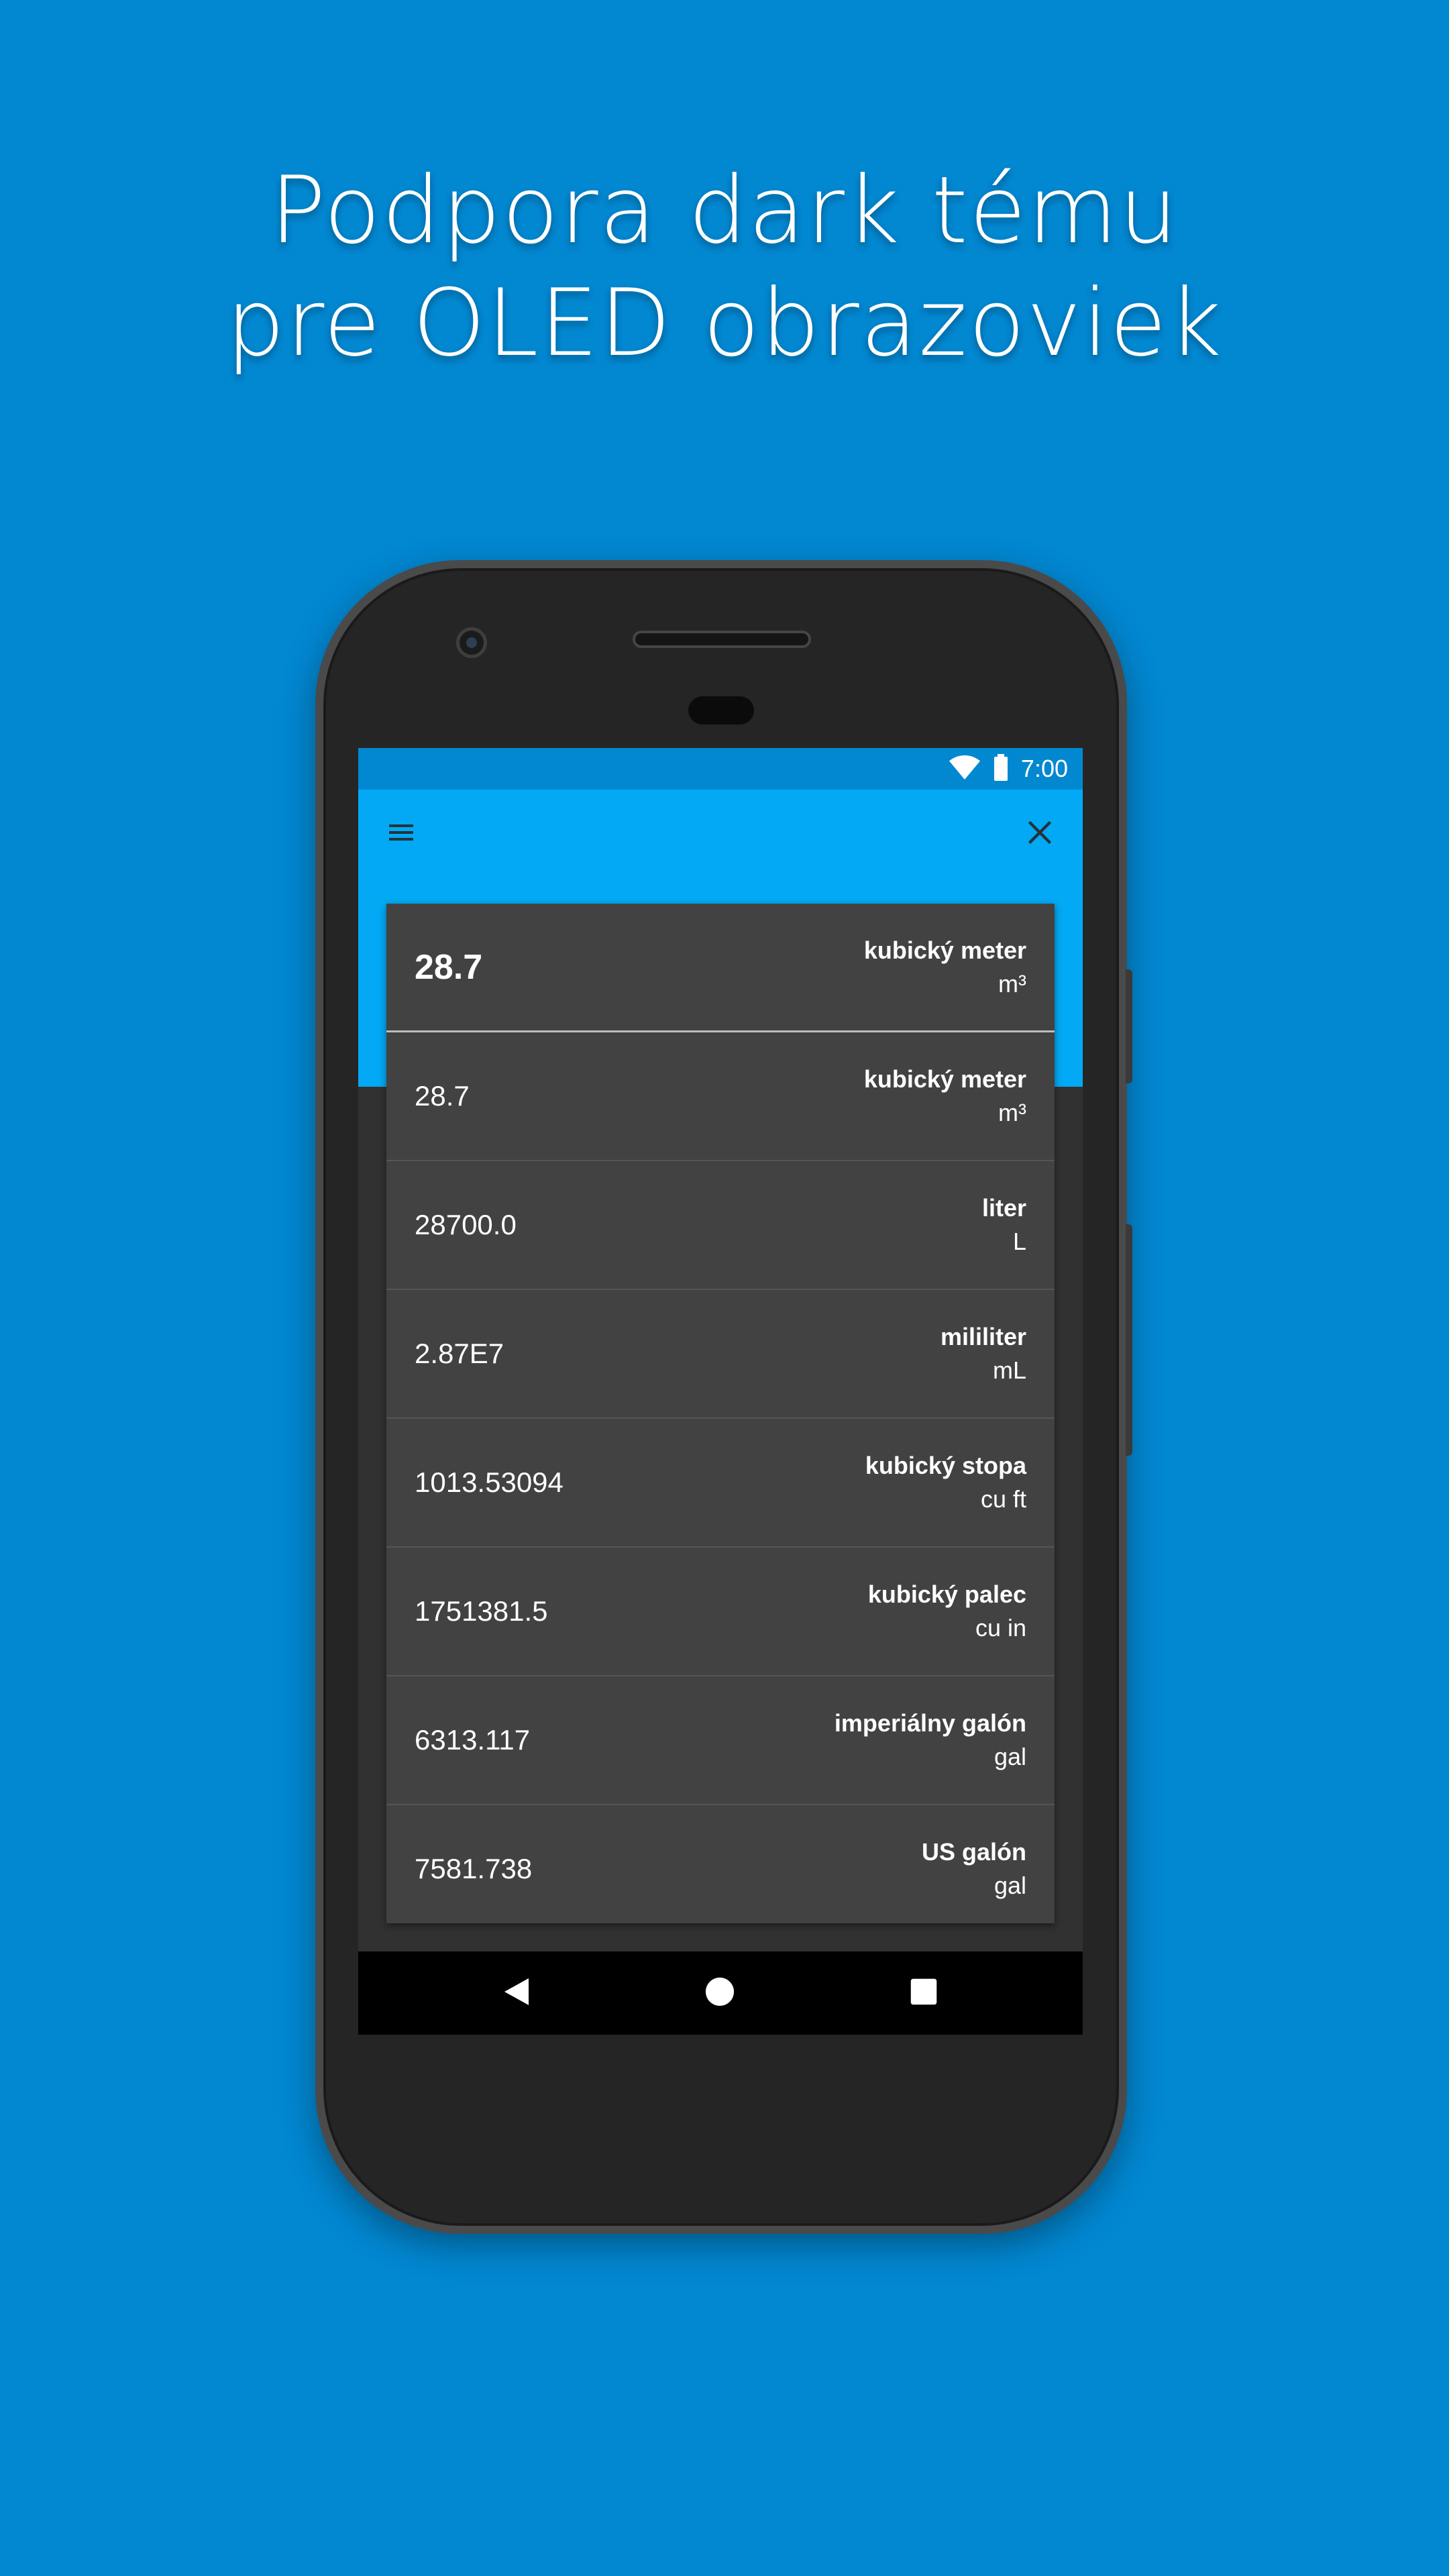  What do you see at coordinates (474, 1868) in the screenshot?
I see `result-value: 7581.738` at bounding box center [474, 1868].